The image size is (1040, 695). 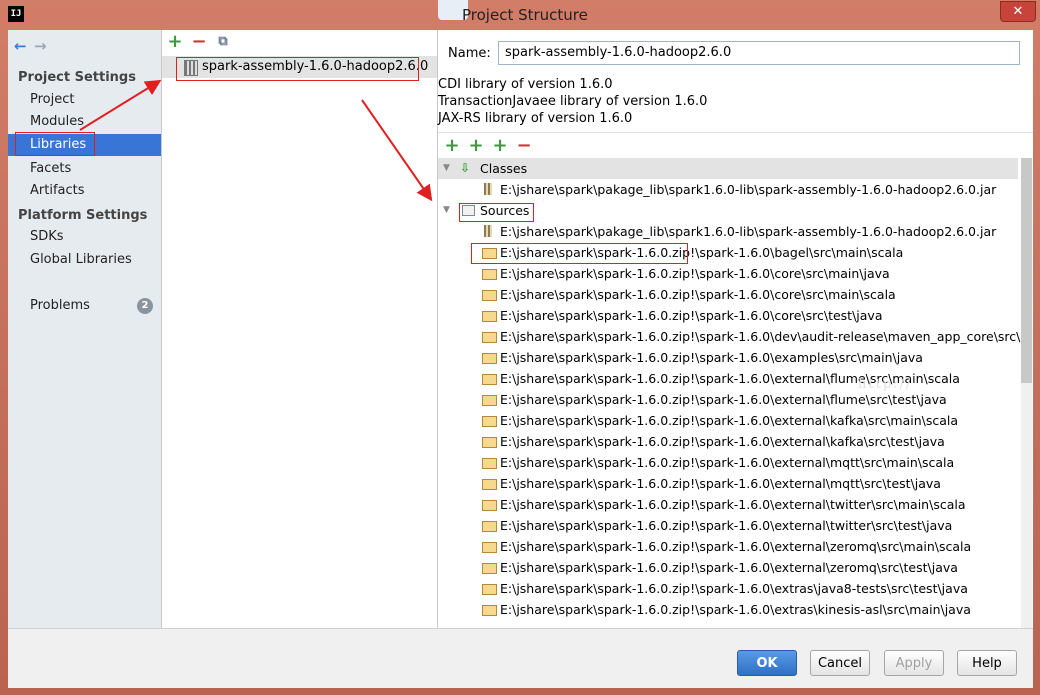 What do you see at coordinates (256, 140) in the screenshot?
I see `annotation-arrows` at bounding box center [256, 140].